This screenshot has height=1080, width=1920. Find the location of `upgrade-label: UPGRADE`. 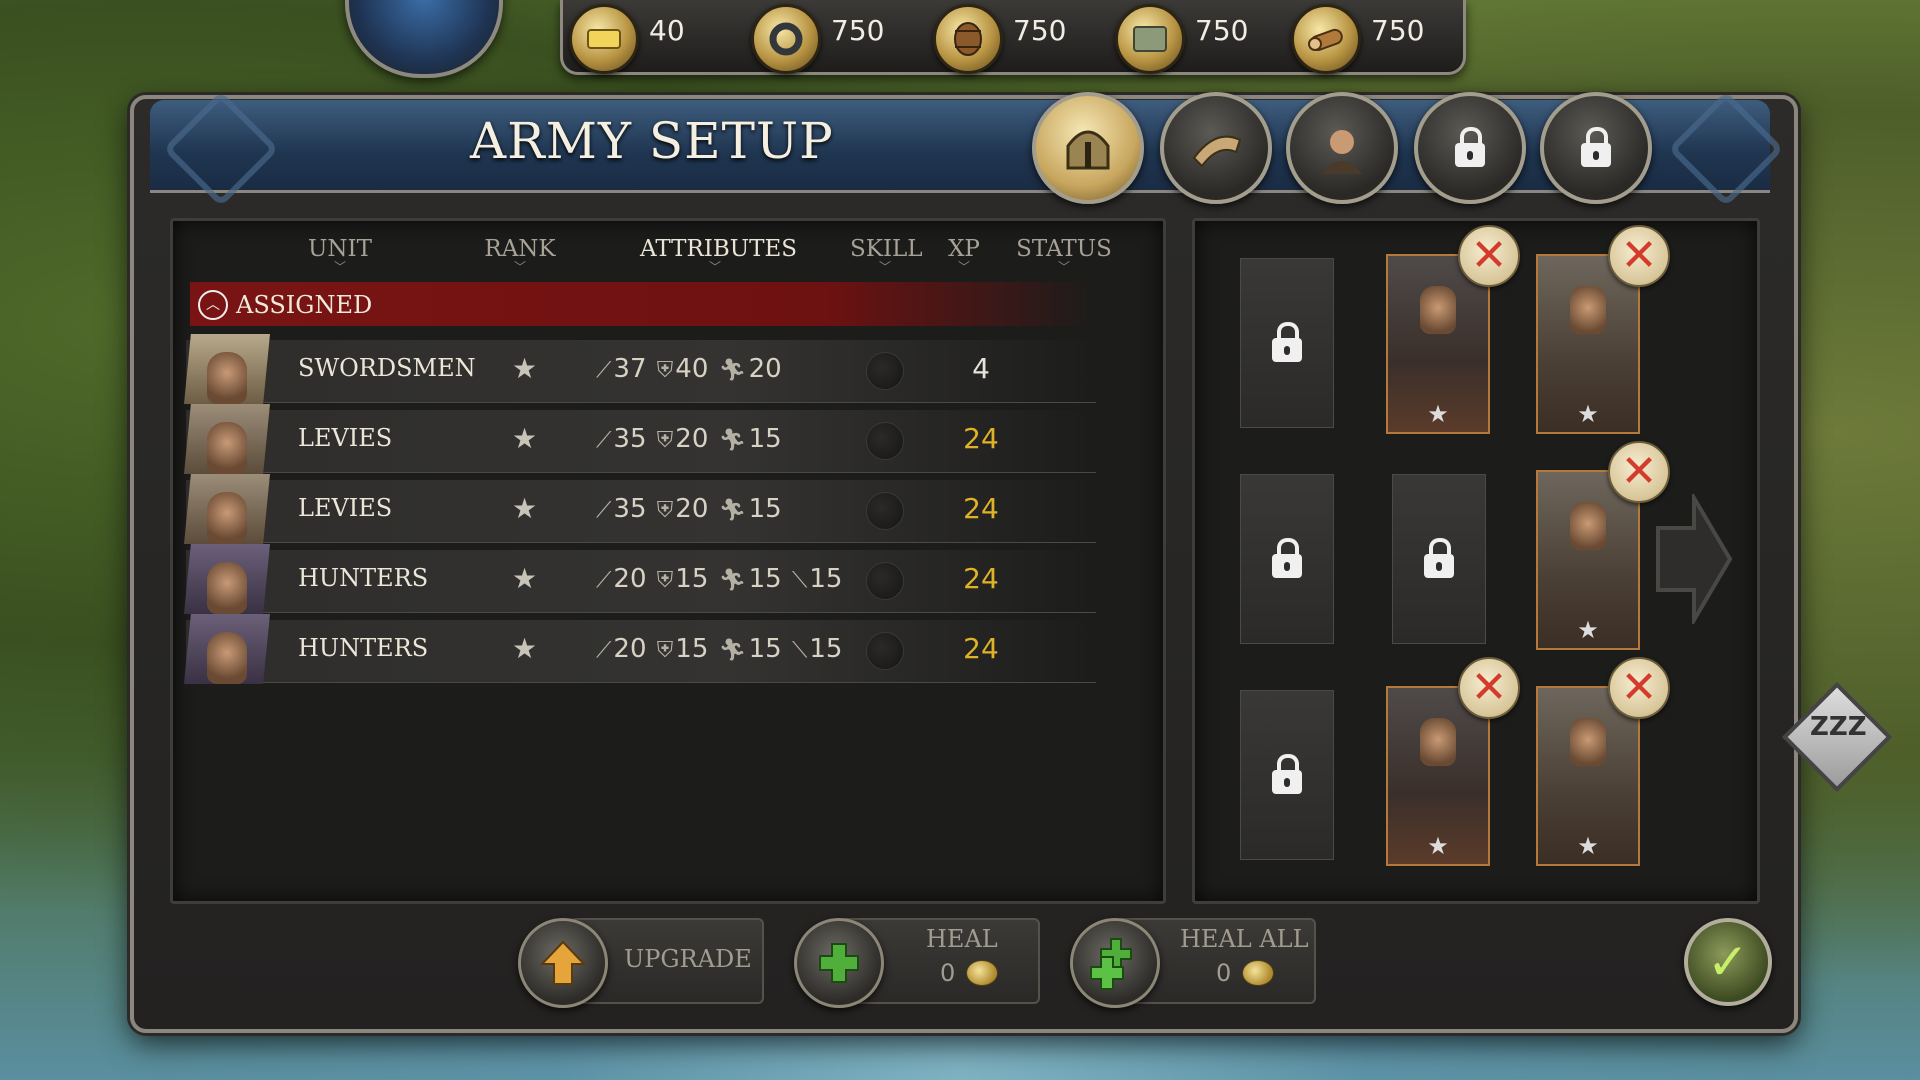

upgrade-label: UPGRADE is located at coordinates (688, 959).